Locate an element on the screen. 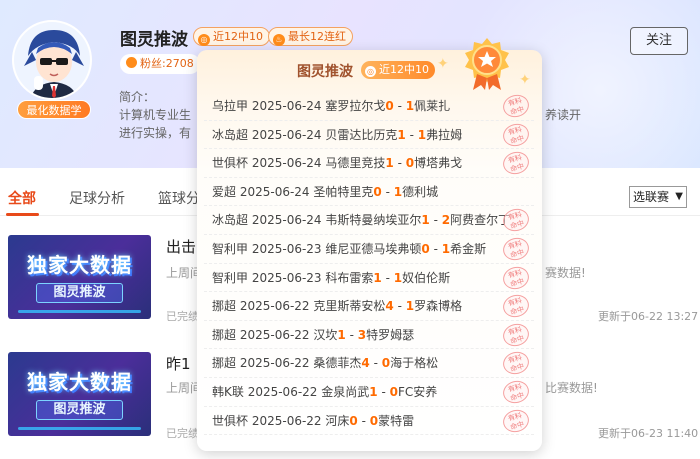 The image size is (700, 459). match-row: 冰岛超 2025-06-24 韦斯特曼纳埃亚尔1 - 2阿费查尔丁 有料 命中 is located at coordinates (369, 220).